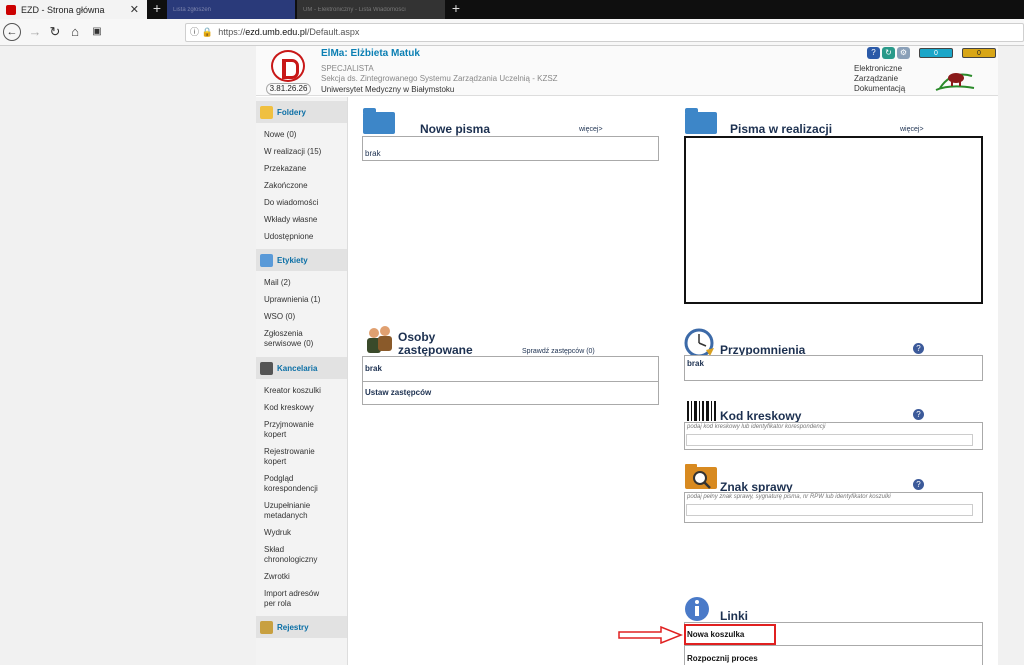 The width and height of the screenshot is (1024, 665). I want to click on sidebar-item-rejestrowanie-kopert: Rejestrowanie kopert, so click(291, 457).